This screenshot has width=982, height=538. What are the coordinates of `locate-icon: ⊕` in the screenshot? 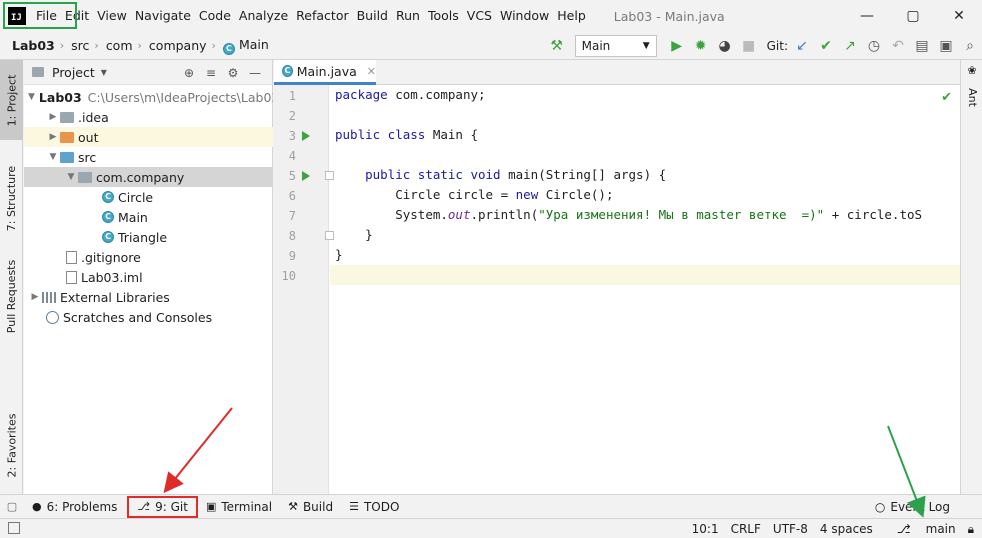 It's located at (189, 73).